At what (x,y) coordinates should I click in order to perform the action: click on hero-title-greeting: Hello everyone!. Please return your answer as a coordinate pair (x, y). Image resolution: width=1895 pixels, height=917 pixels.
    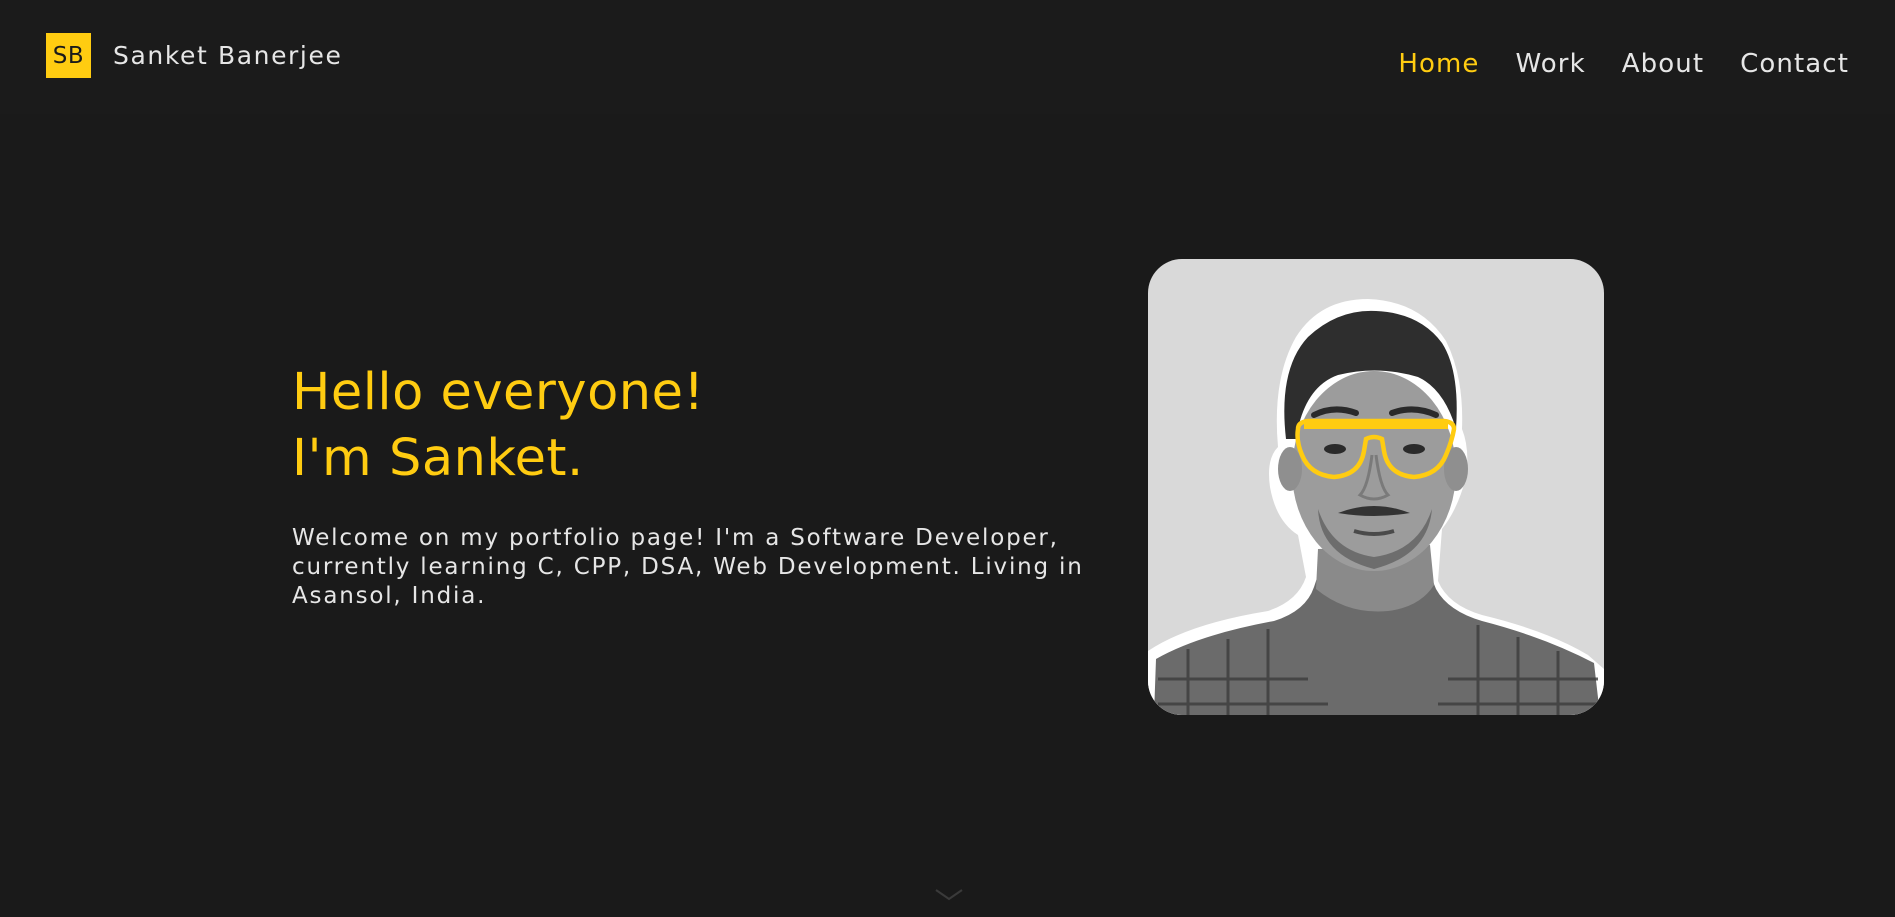
    Looking at the image, I should click on (498, 392).